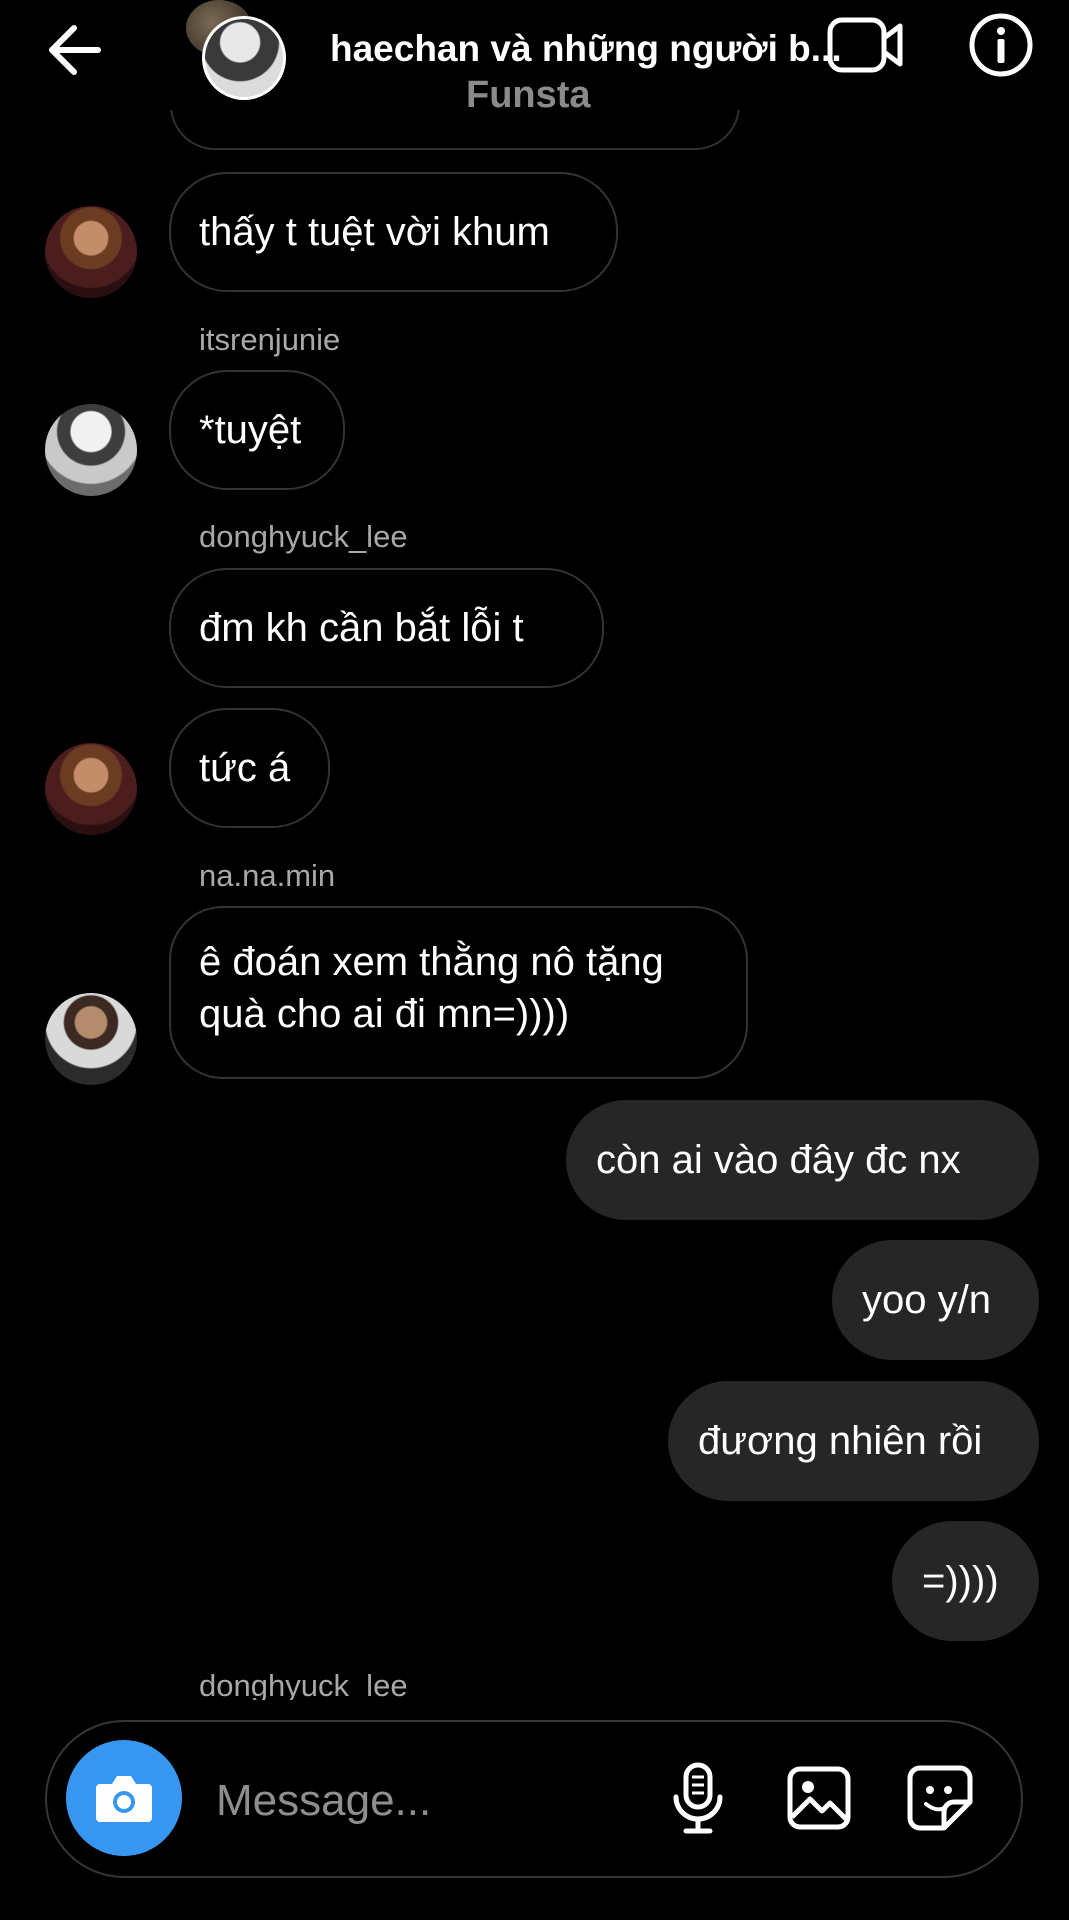 The image size is (1069, 1920). Describe the element at coordinates (965, 1581) in the screenshot. I see `my-message-bubble: =))))` at that location.